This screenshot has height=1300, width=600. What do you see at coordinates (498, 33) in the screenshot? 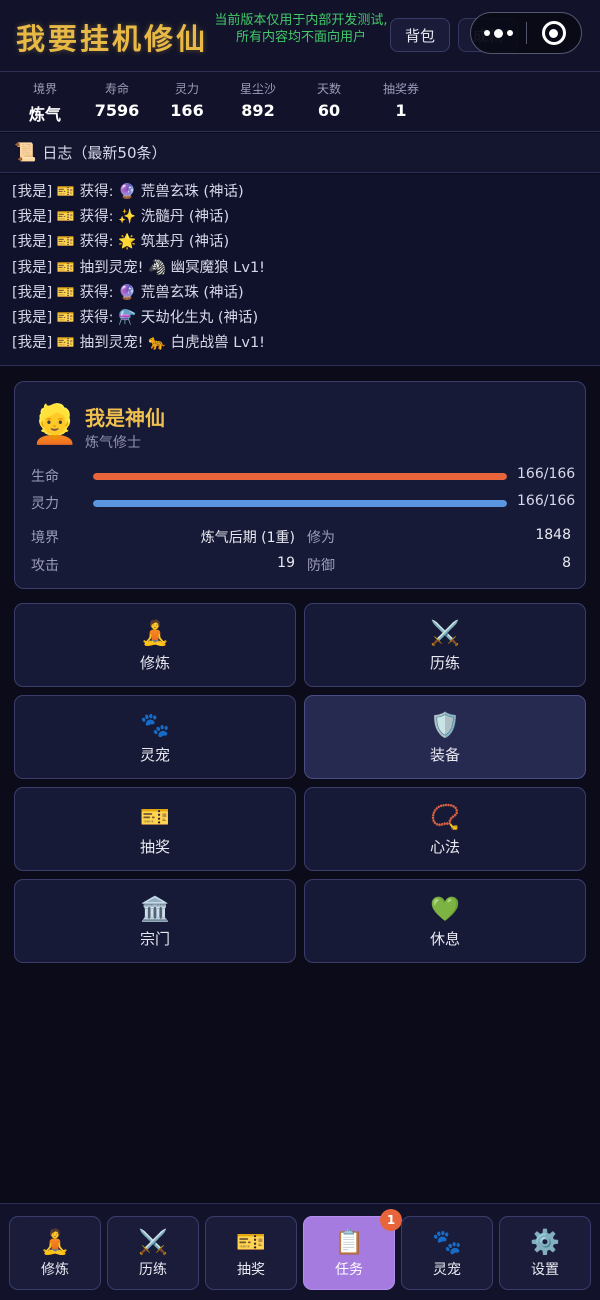
I see `more-menu-icon` at bounding box center [498, 33].